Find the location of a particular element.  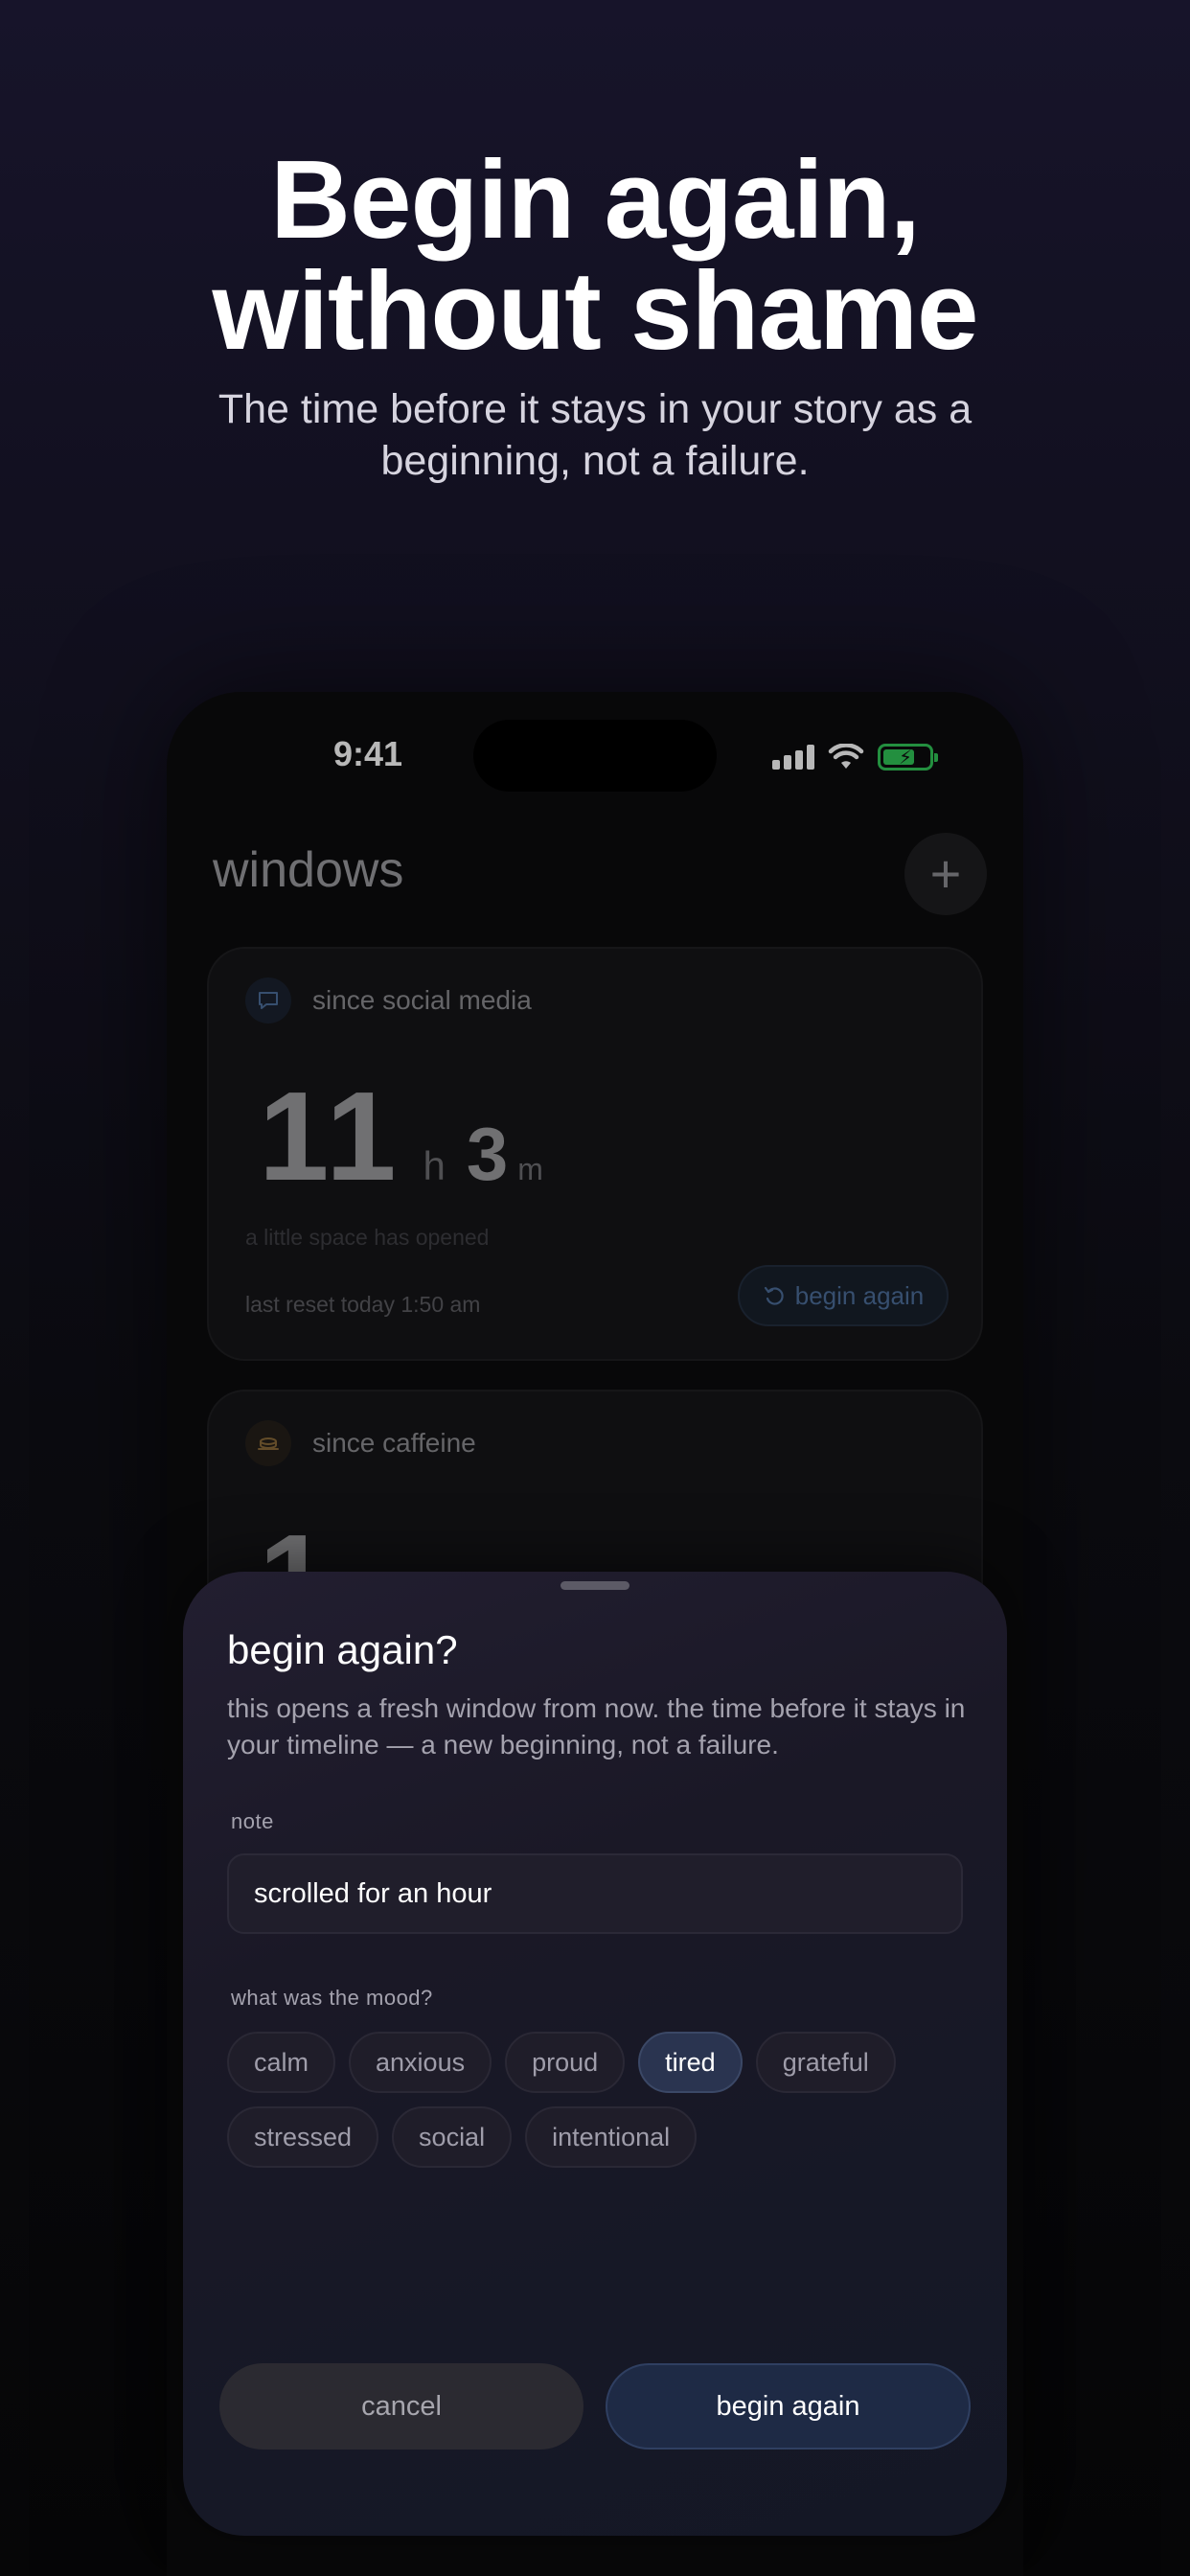

battery-charging-icon: ⚡ is located at coordinates (908, 757).